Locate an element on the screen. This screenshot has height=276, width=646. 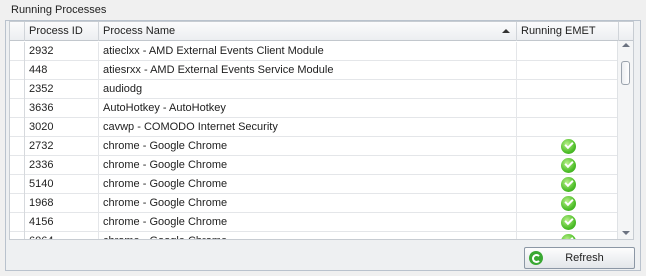
refresh-button: Refresh is located at coordinates (579, 258).